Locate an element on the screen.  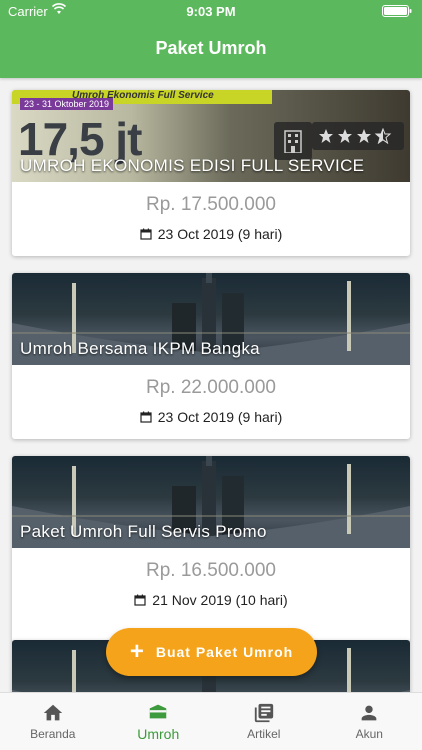
package-date-row: 21 Nov 2019 (10 hari) is located at coordinates (211, 600).